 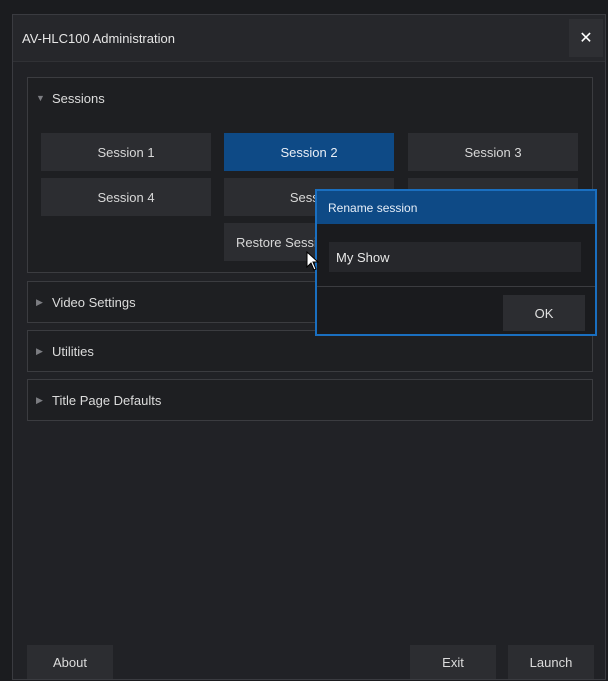 I want to click on session-2-button: Session 2, so click(x=309, y=152).